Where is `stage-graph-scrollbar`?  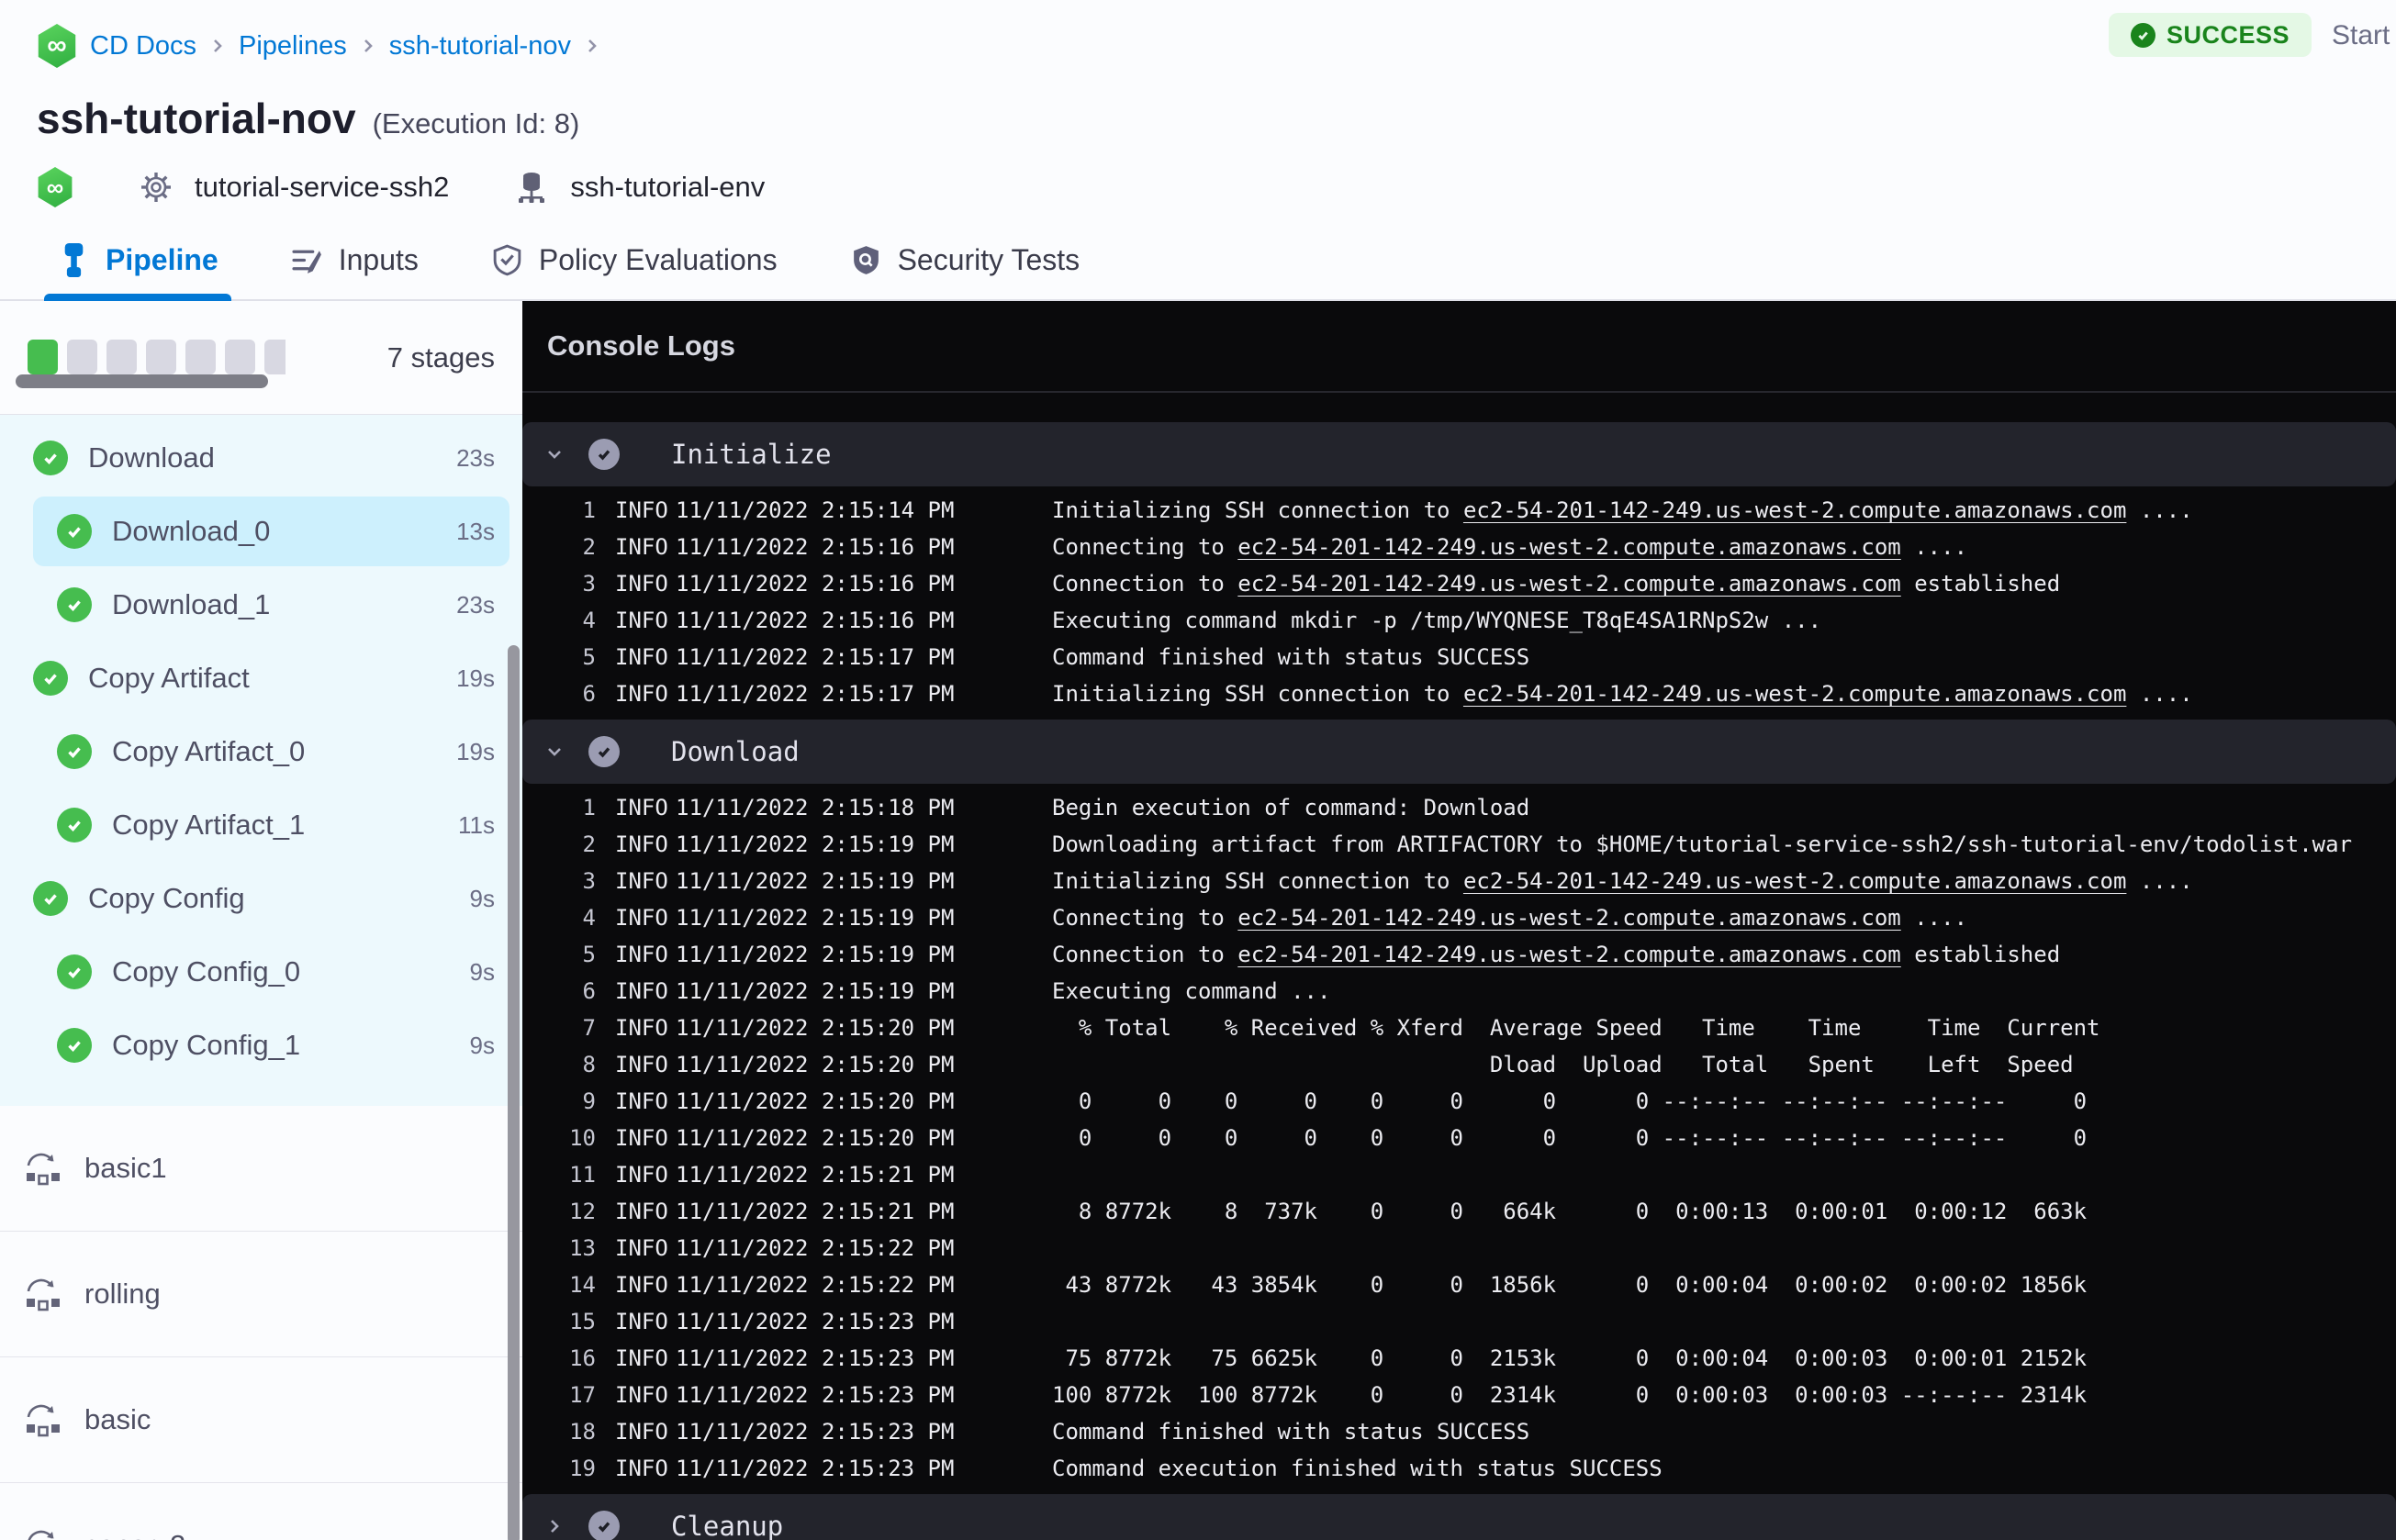 stage-graph-scrollbar is located at coordinates (142, 381).